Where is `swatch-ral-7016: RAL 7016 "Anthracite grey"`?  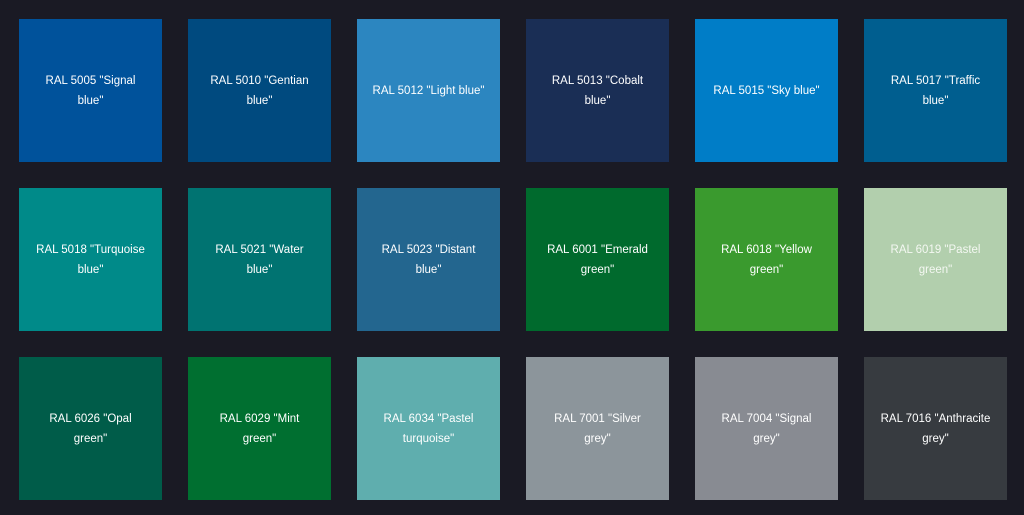
swatch-ral-7016: RAL 7016 "Anthracite grey" is located at coordinates (935, 428).